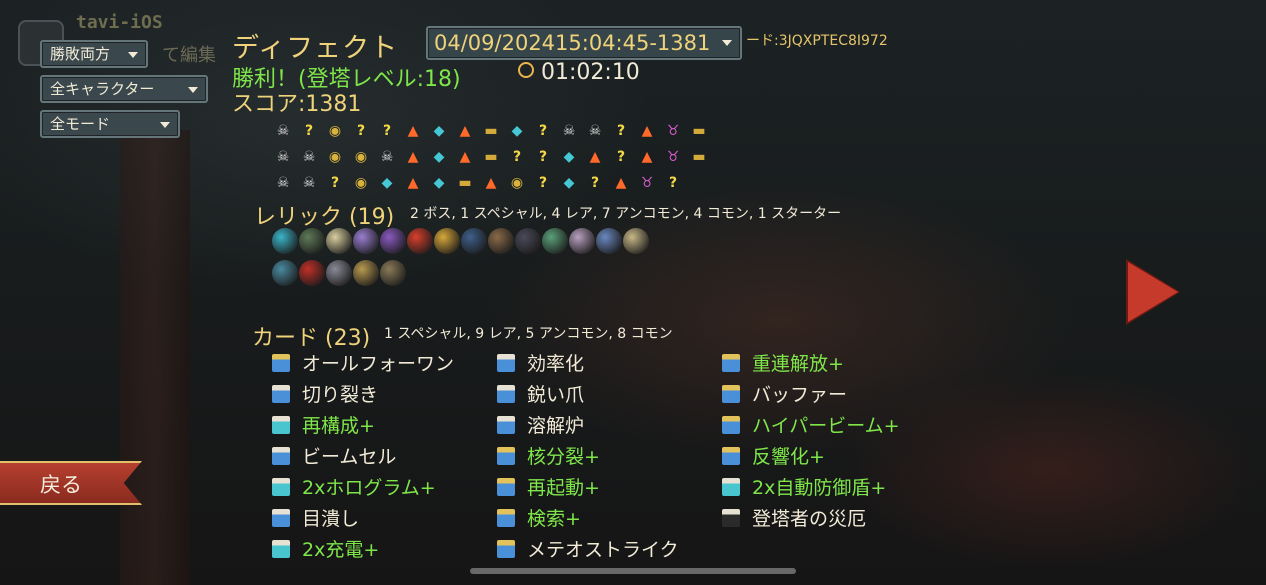  What do you see at coordinates (528, 334) in the screenshot?
I see `cards-summary: 1 スペシャル, 9 レア, 5 アンコモン, 8 コモン` at bounding box center [528, 334].